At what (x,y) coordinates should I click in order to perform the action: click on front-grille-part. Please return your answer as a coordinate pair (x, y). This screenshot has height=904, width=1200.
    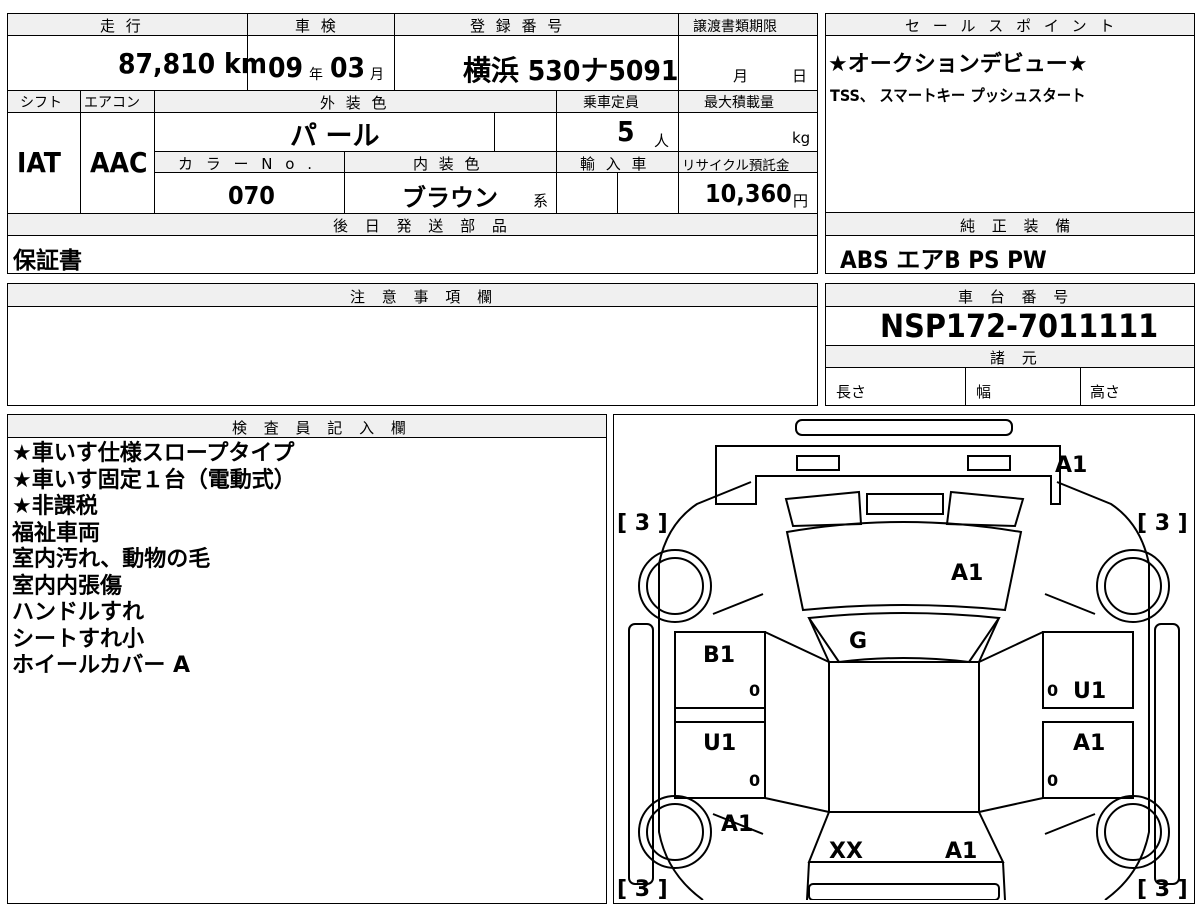
    Looking at the image, I should click on (888, 475).